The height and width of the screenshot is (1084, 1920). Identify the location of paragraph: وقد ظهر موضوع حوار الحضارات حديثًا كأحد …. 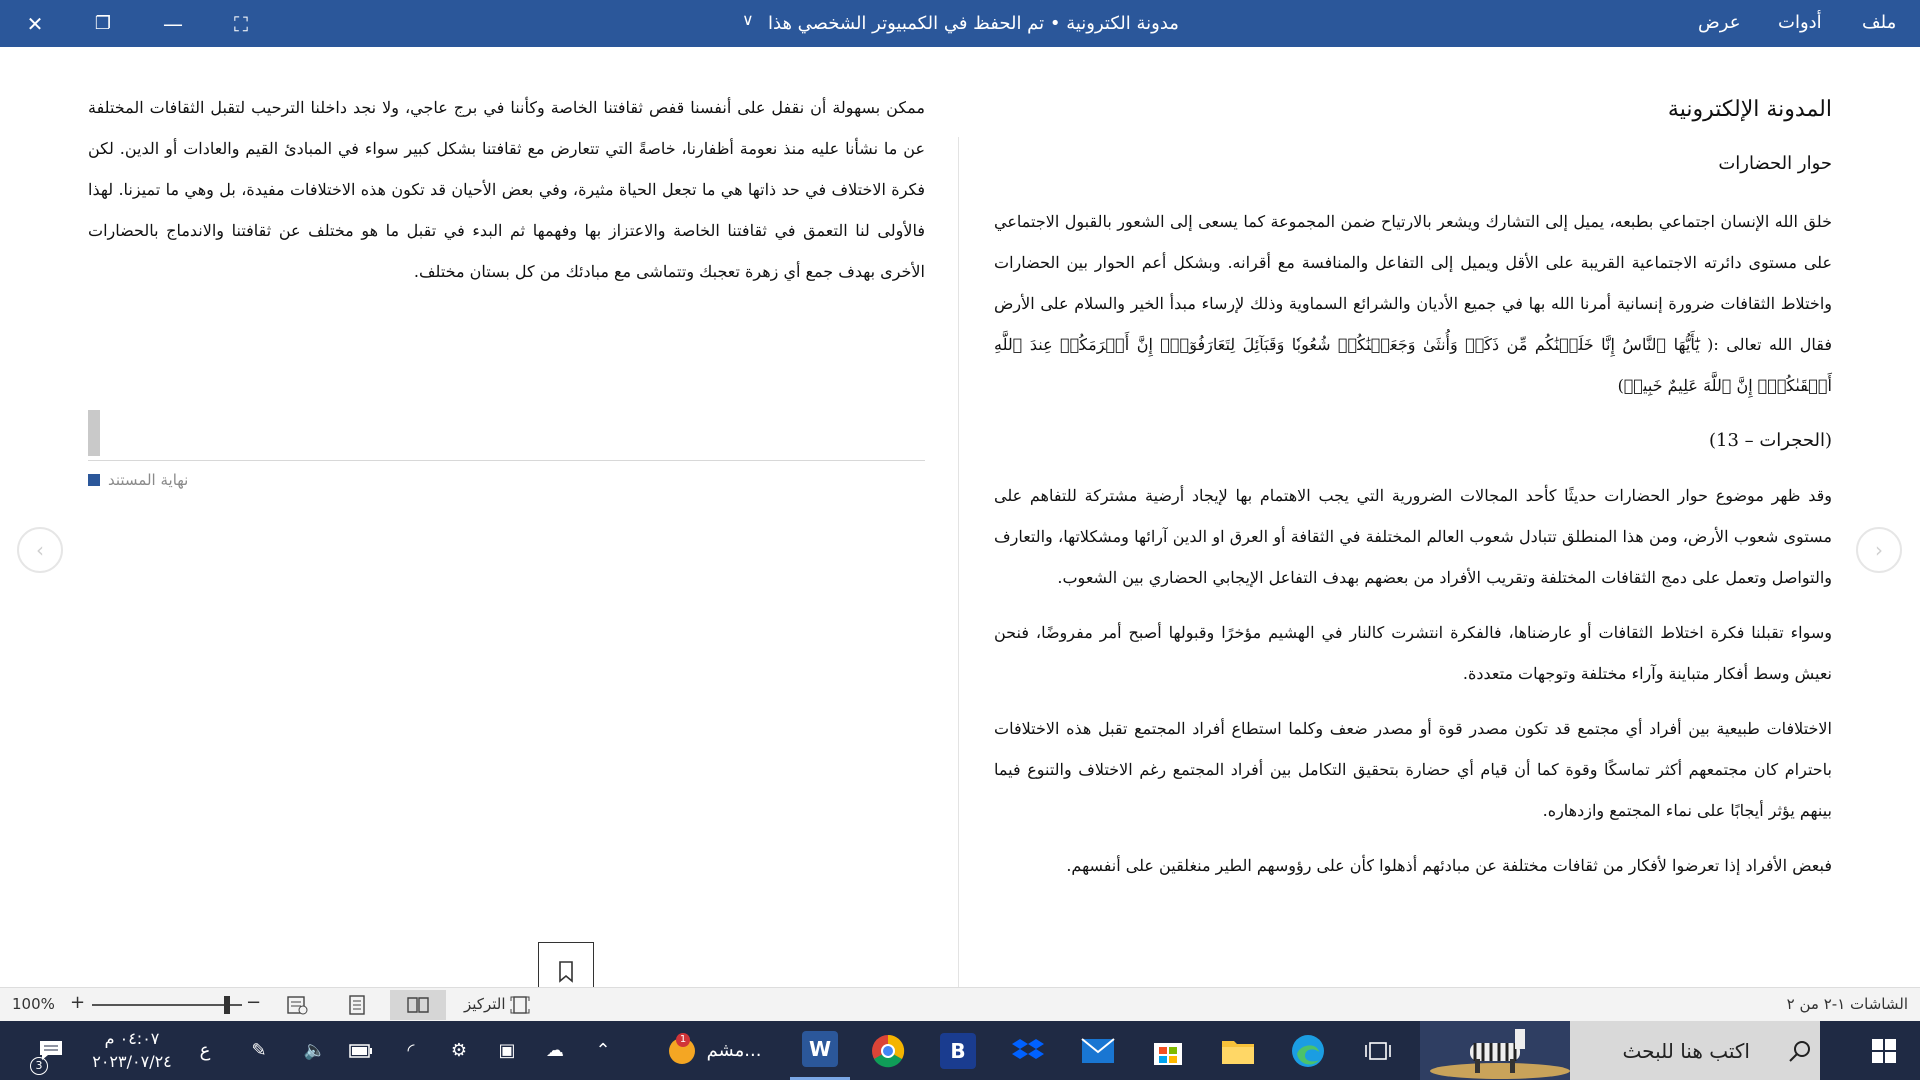
(1413, 536).